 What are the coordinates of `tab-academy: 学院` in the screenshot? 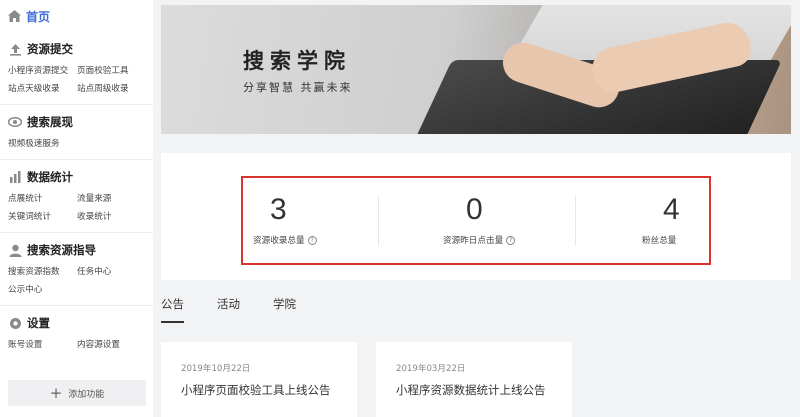 It's located at (284, 309).